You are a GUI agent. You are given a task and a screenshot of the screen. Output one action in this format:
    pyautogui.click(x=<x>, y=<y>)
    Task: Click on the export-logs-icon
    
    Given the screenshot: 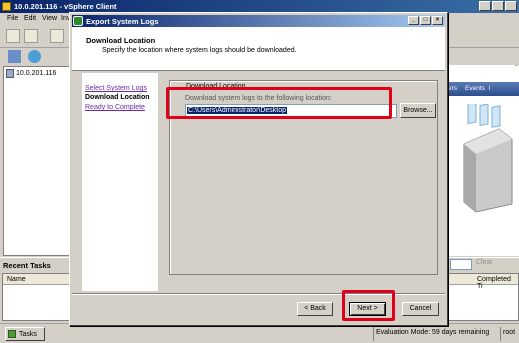 What is the action you would take?
    pyautogui.click(x=78, y=21)
    